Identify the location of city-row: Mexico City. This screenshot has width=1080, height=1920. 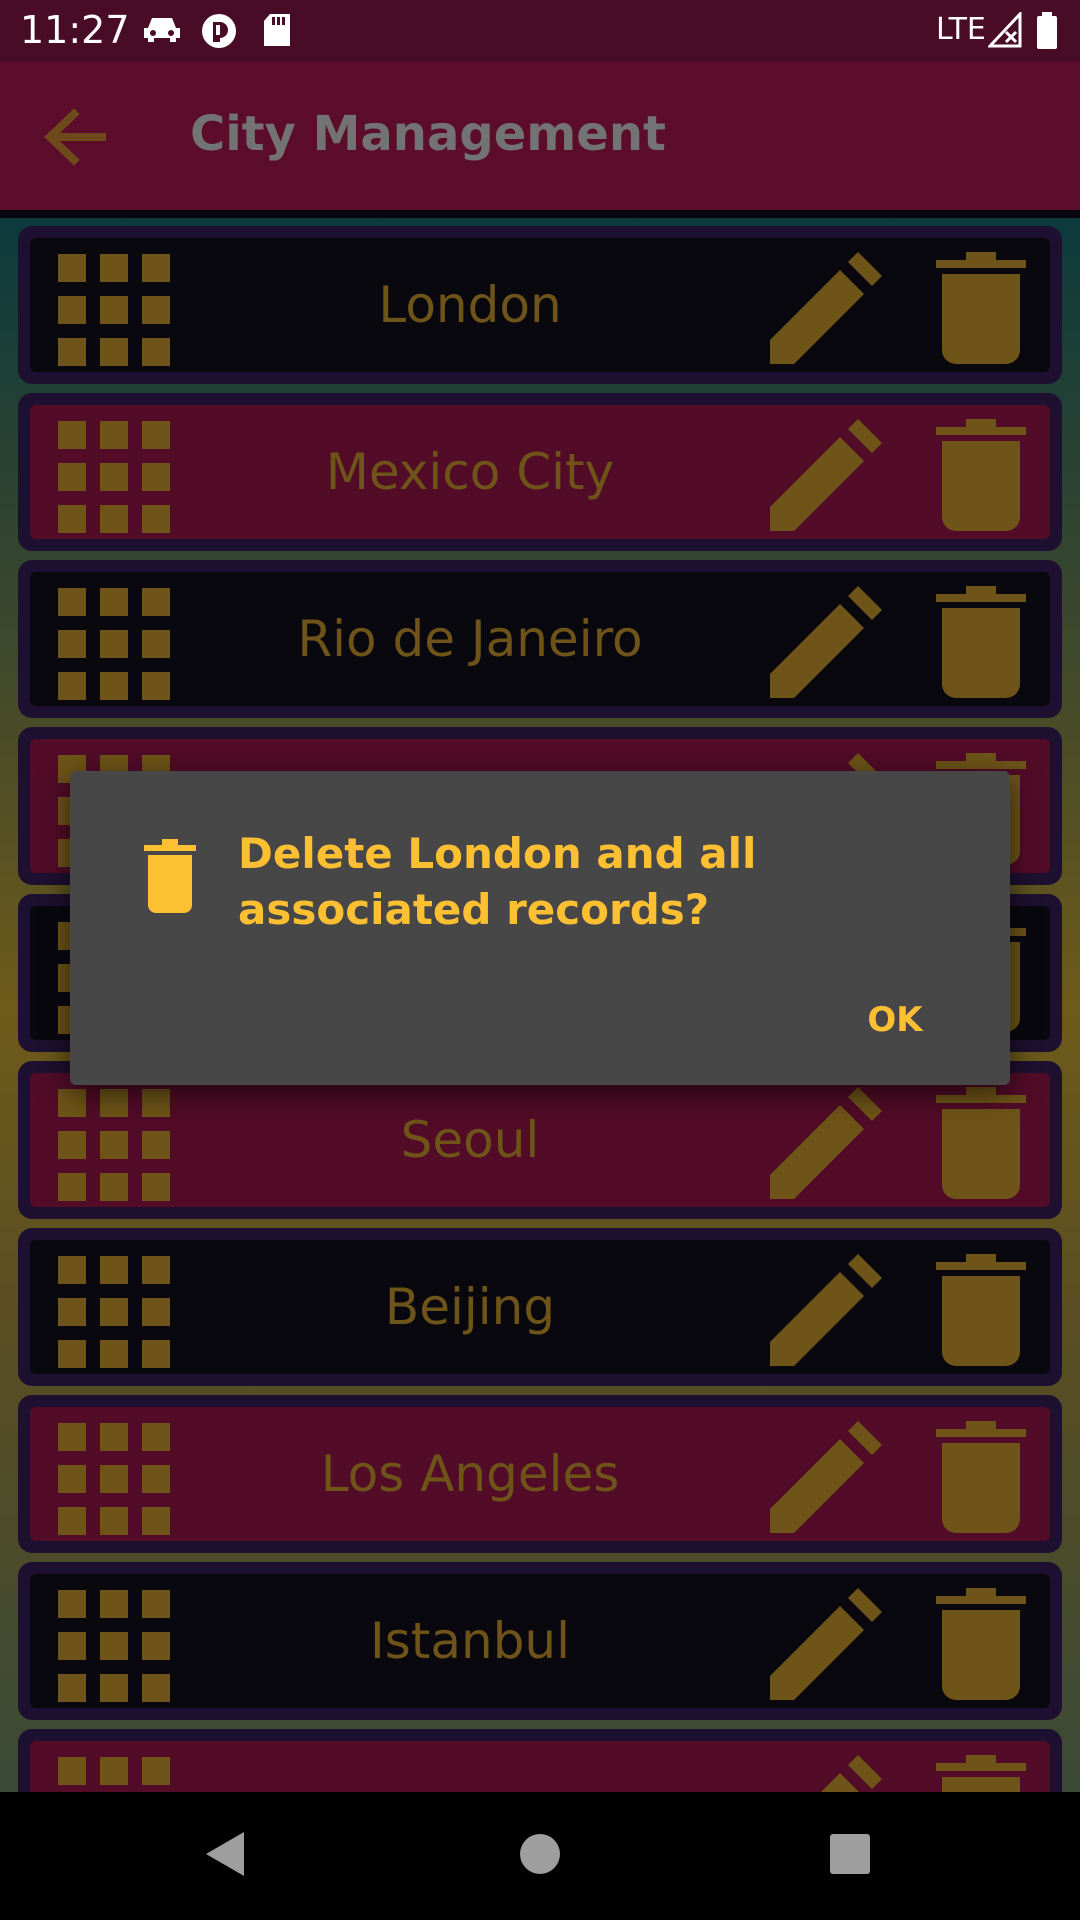
(540, 472).